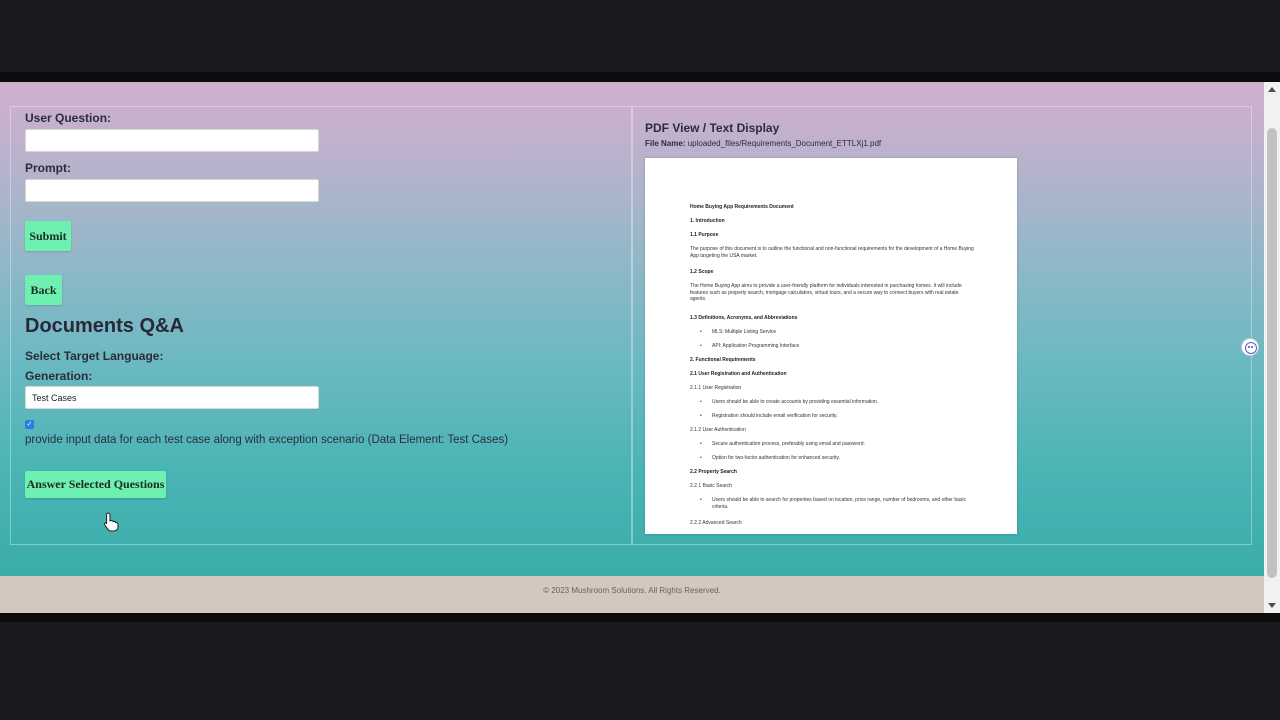  What do you see at coordinates (665, 143) in the screenshot?
I see `file-name-label: File Name:` at bounding box center [665, 143].